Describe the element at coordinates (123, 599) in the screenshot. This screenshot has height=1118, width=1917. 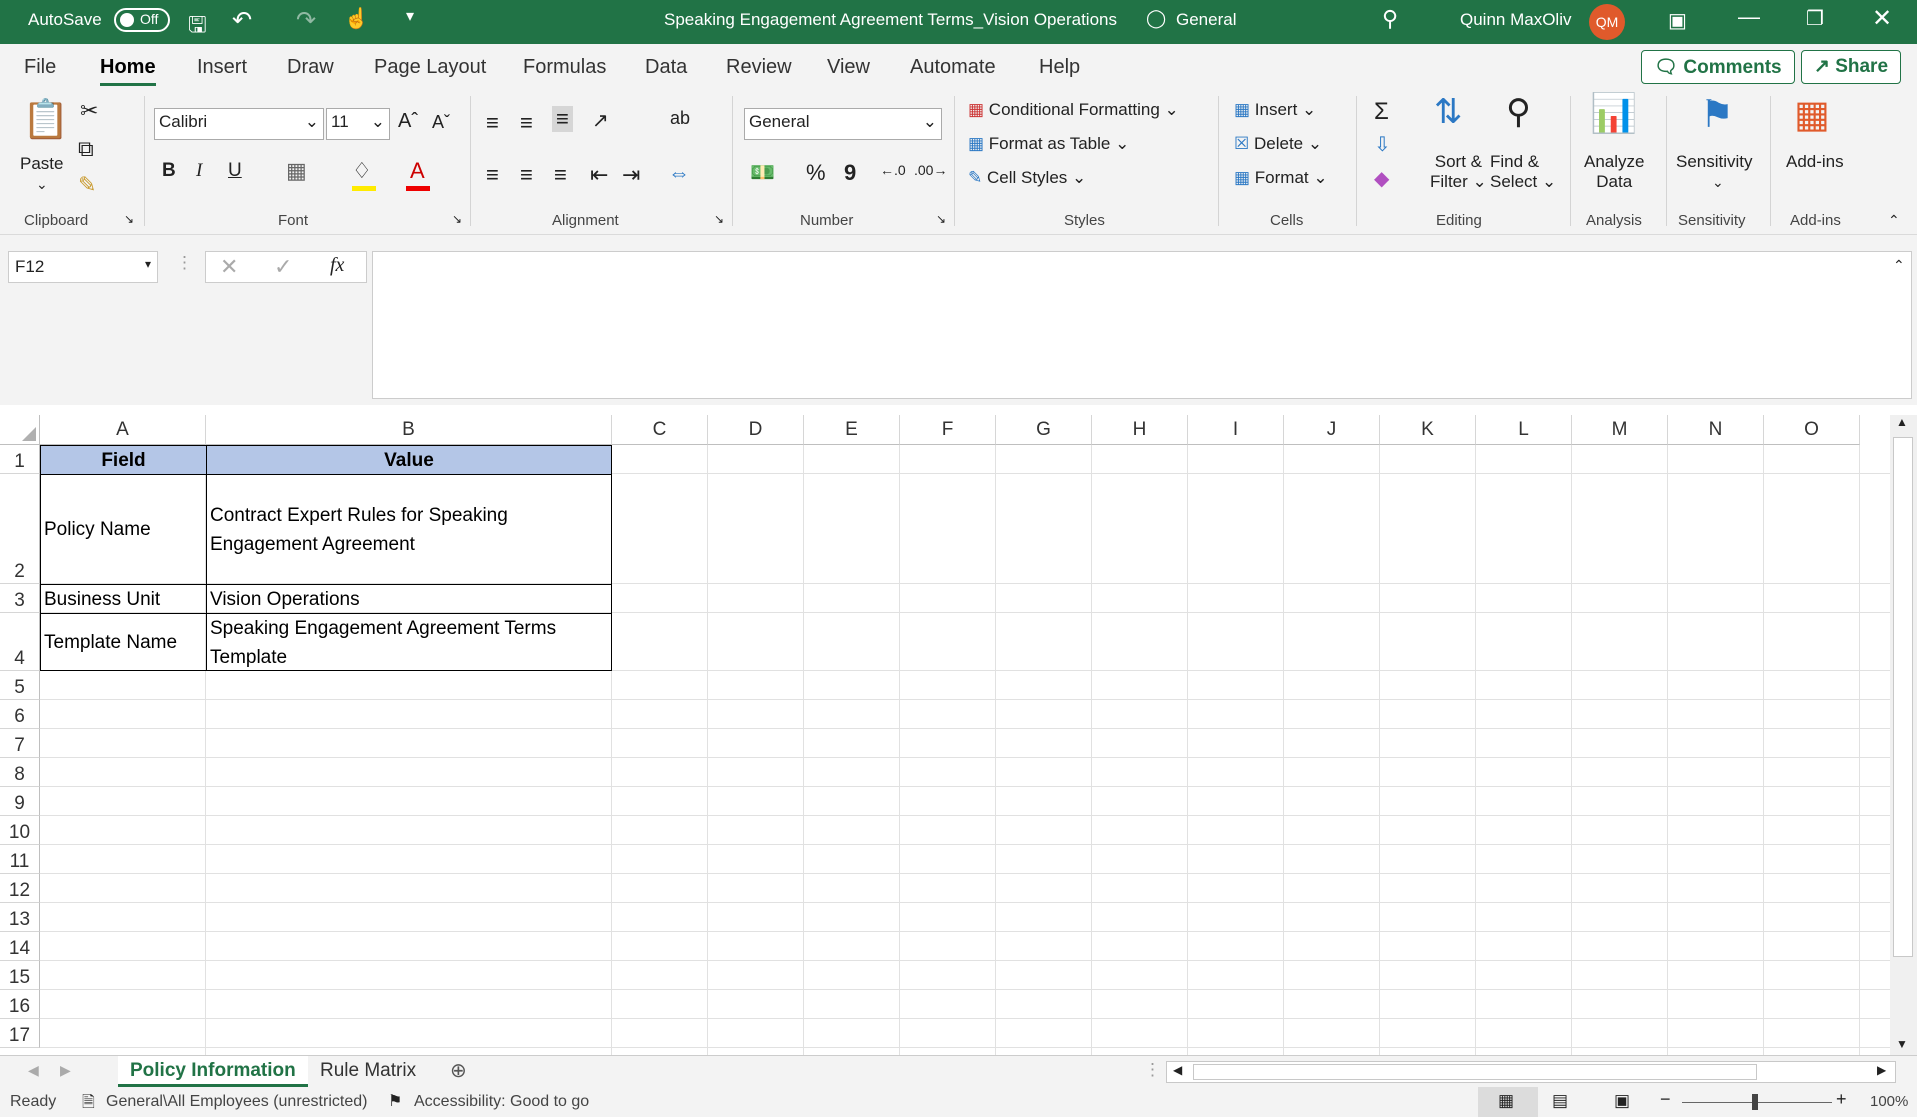
I see `table-row-field: Business Unit` at that location.